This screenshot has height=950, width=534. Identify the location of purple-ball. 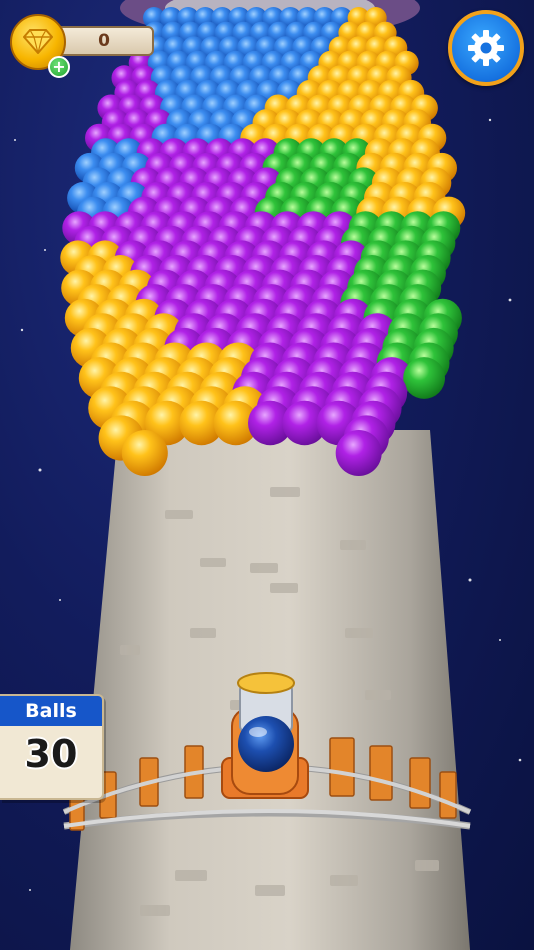
(358, 453).